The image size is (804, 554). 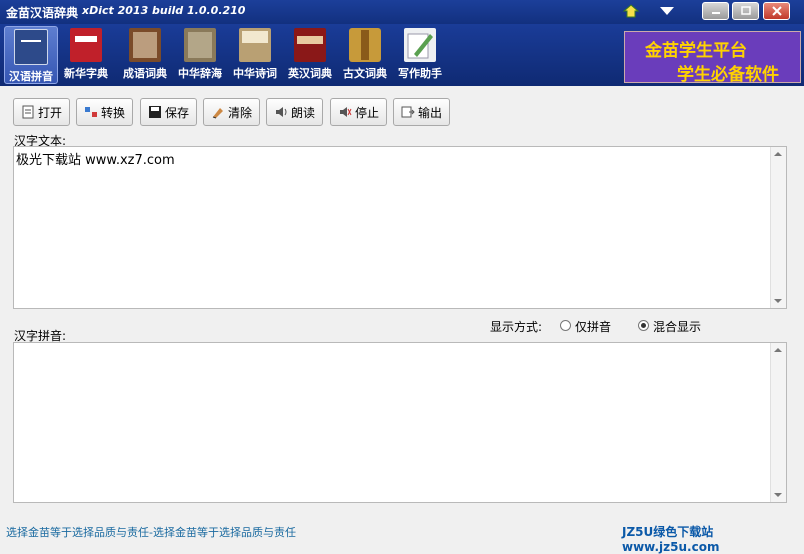 I want to click on output-label: 输出, so click(x=430, y=112).